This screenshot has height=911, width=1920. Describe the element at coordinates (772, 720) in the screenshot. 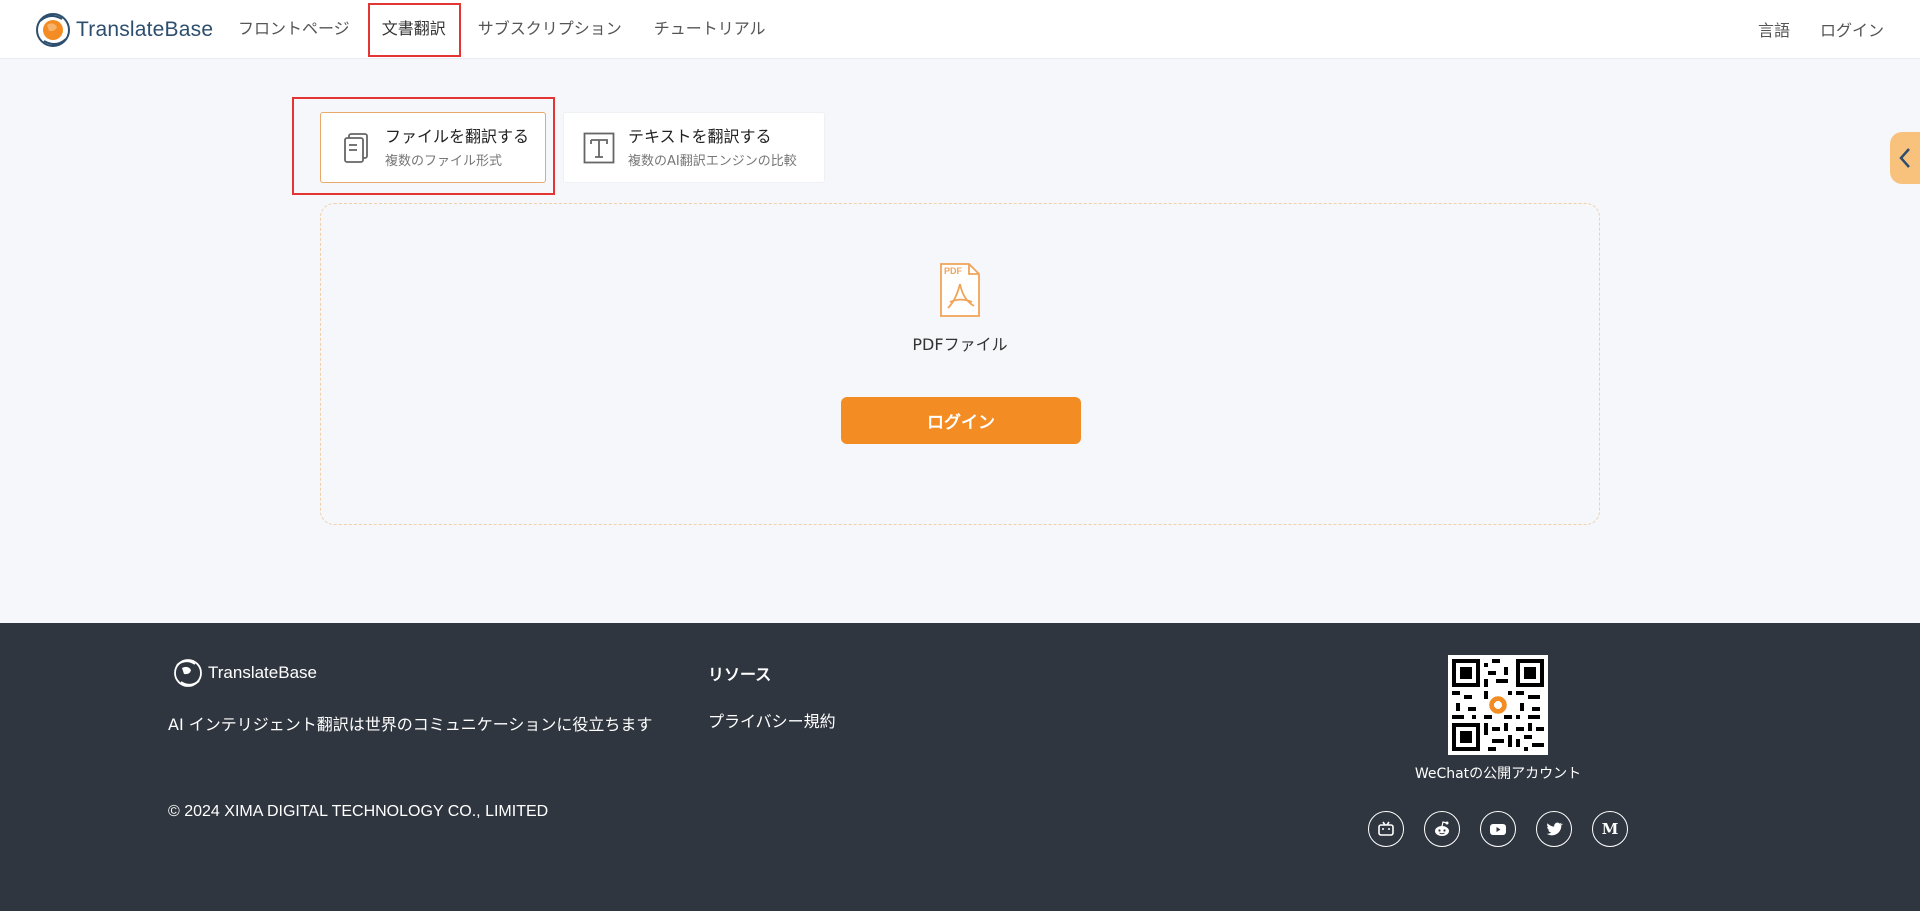

I see `privacy-policy-link: プライバシー規約` at that location.